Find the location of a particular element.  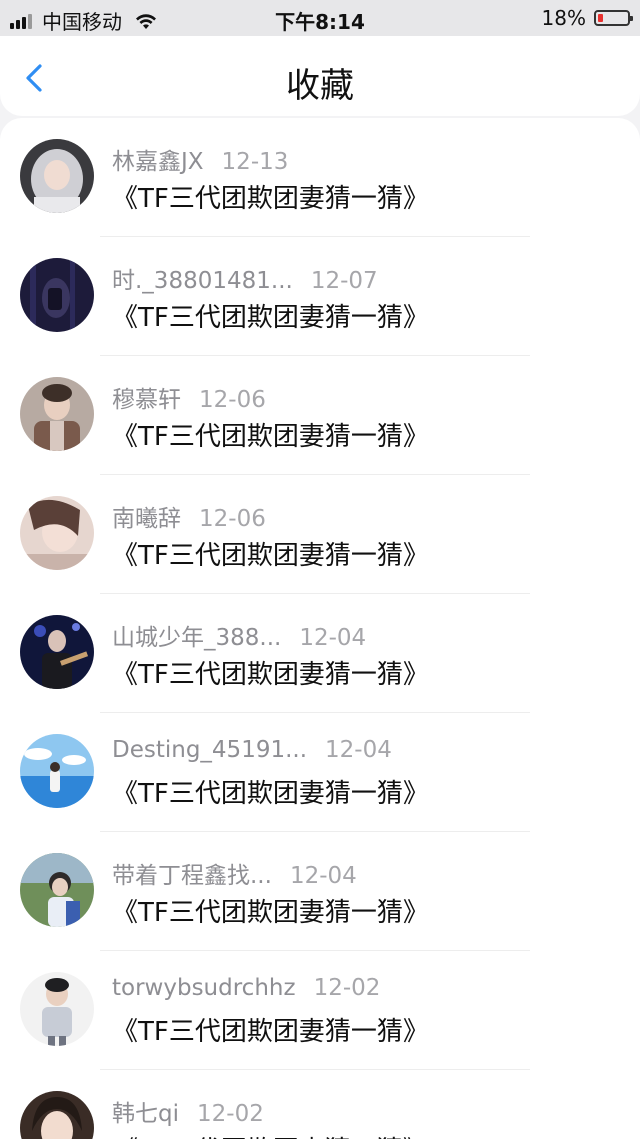

item-meta: 穆慕轩 12-06 is located at coordinates (189, 397).